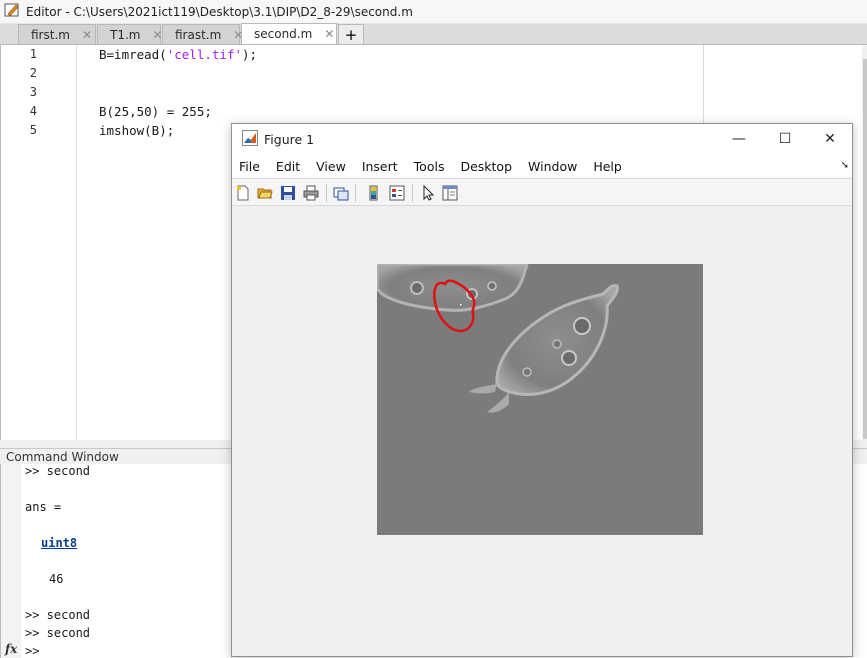  I want to click on close-button: ✕, so click(830, 139).